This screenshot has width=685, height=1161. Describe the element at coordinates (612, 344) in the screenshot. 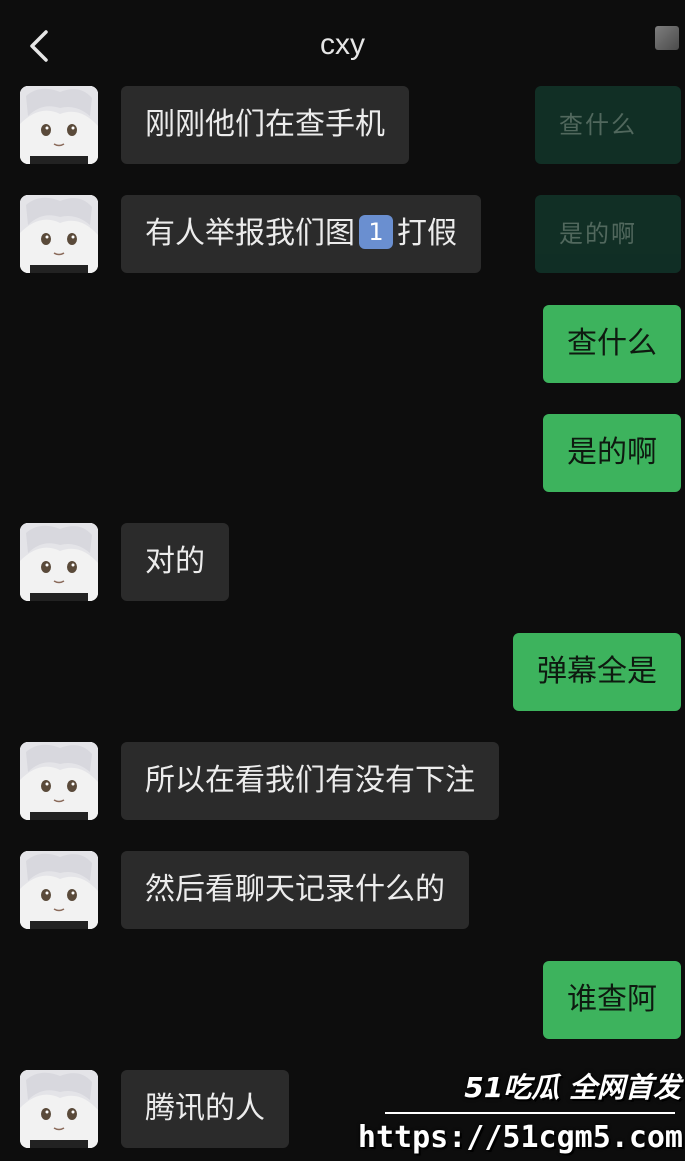

I see `message-bubble-outgoing: 查什么` at that location.